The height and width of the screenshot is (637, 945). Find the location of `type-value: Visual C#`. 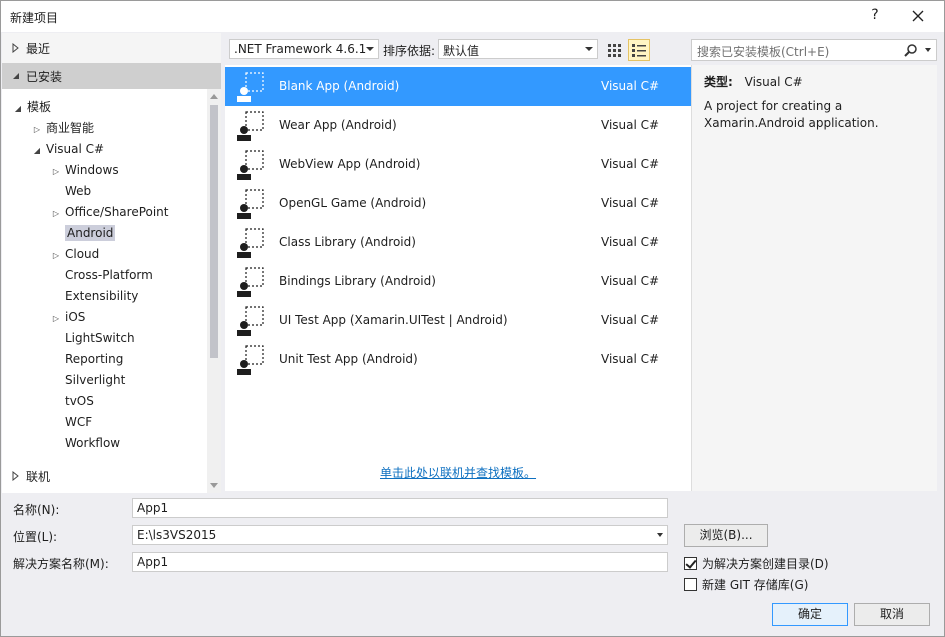

type-value: Visual C# is located at coordinates (773, 82).